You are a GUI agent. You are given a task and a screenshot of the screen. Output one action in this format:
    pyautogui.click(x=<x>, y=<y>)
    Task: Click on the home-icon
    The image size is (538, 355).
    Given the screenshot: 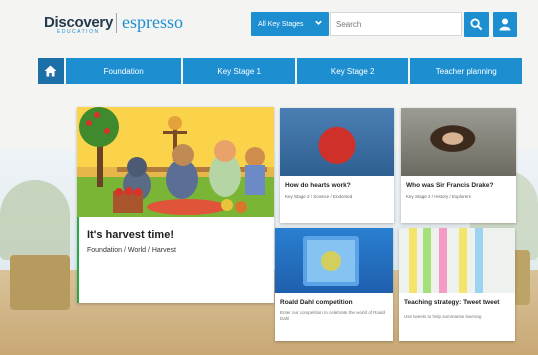 What is the action you would take?
    pyautogui.click(x=50, y=71)
    